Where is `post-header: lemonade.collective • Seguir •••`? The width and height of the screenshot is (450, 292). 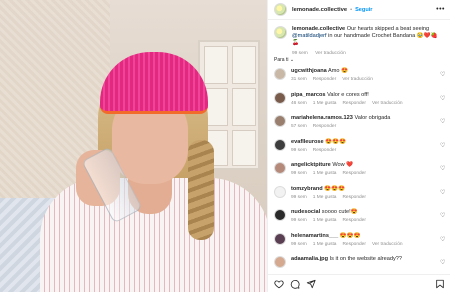 post-header: lemonade.collective • Seguir ••• is located at coordinates (359, 10).